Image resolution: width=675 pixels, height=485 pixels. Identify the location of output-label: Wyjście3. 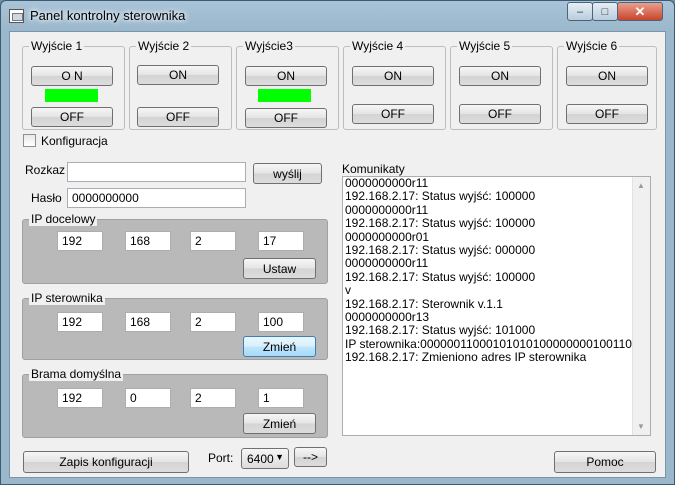
(269, 46).